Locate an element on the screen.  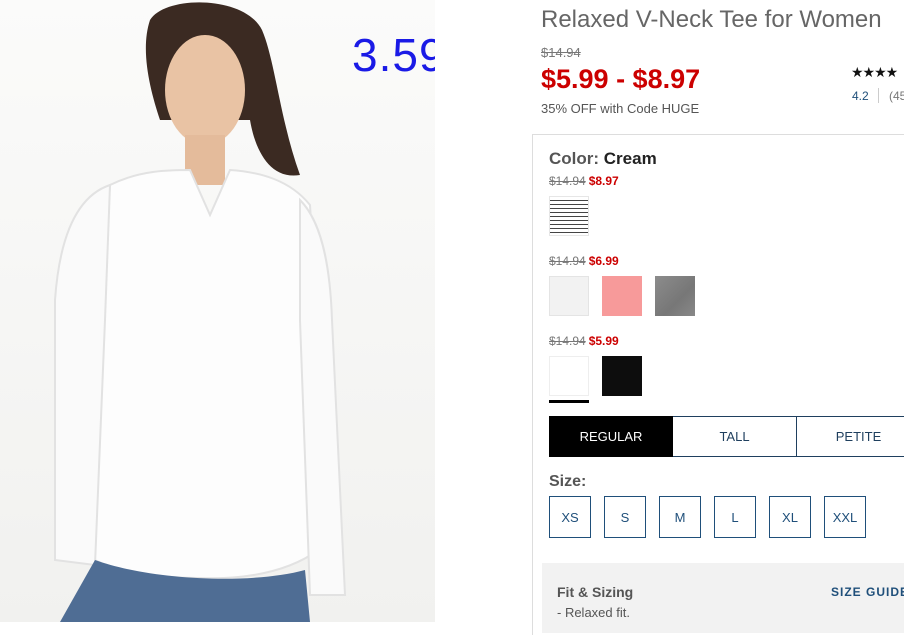
tab-regular: REGULAR is located at coordinates (611, 436).